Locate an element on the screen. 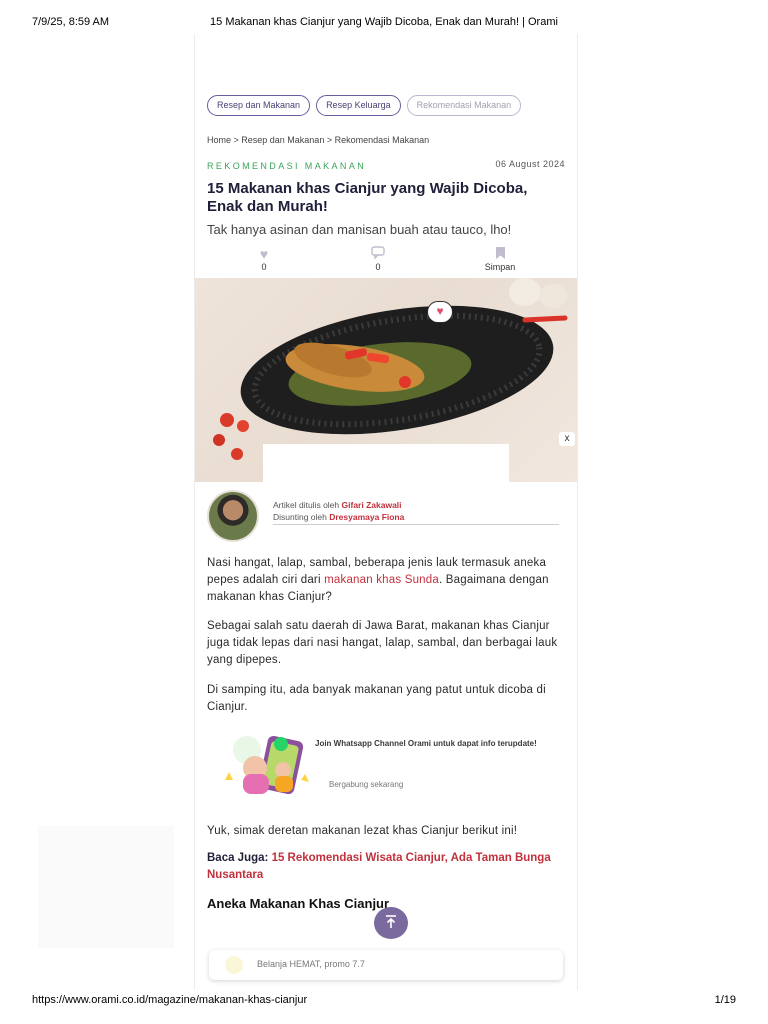 The image size is (768, 1024). chip-resep-keluarga: Resep Keluarga is located at coordinates (358, 105).